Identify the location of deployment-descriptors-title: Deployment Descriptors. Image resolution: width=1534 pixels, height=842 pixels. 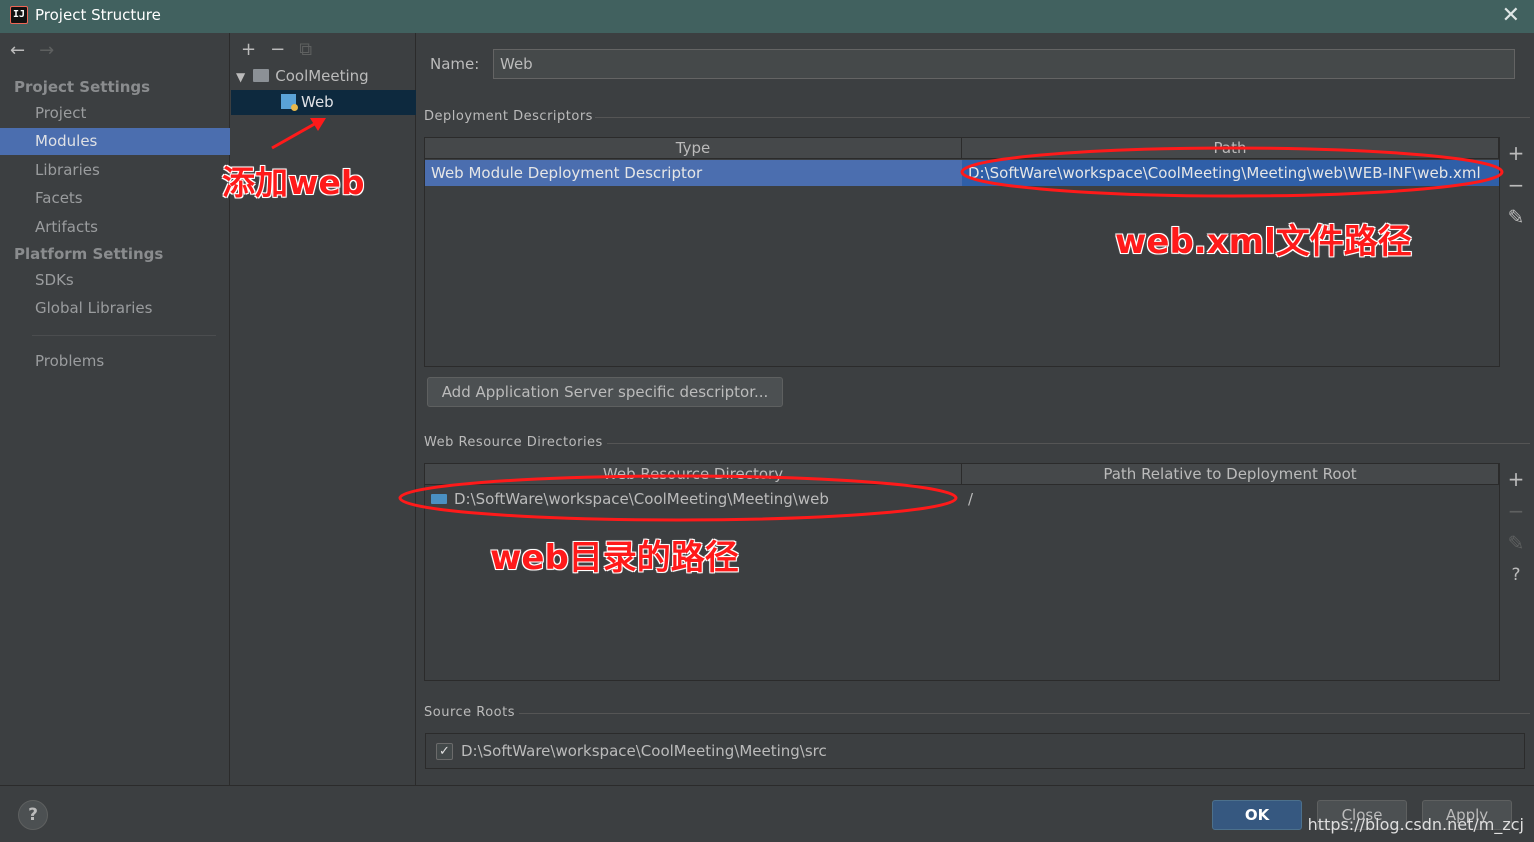
(508, 116).